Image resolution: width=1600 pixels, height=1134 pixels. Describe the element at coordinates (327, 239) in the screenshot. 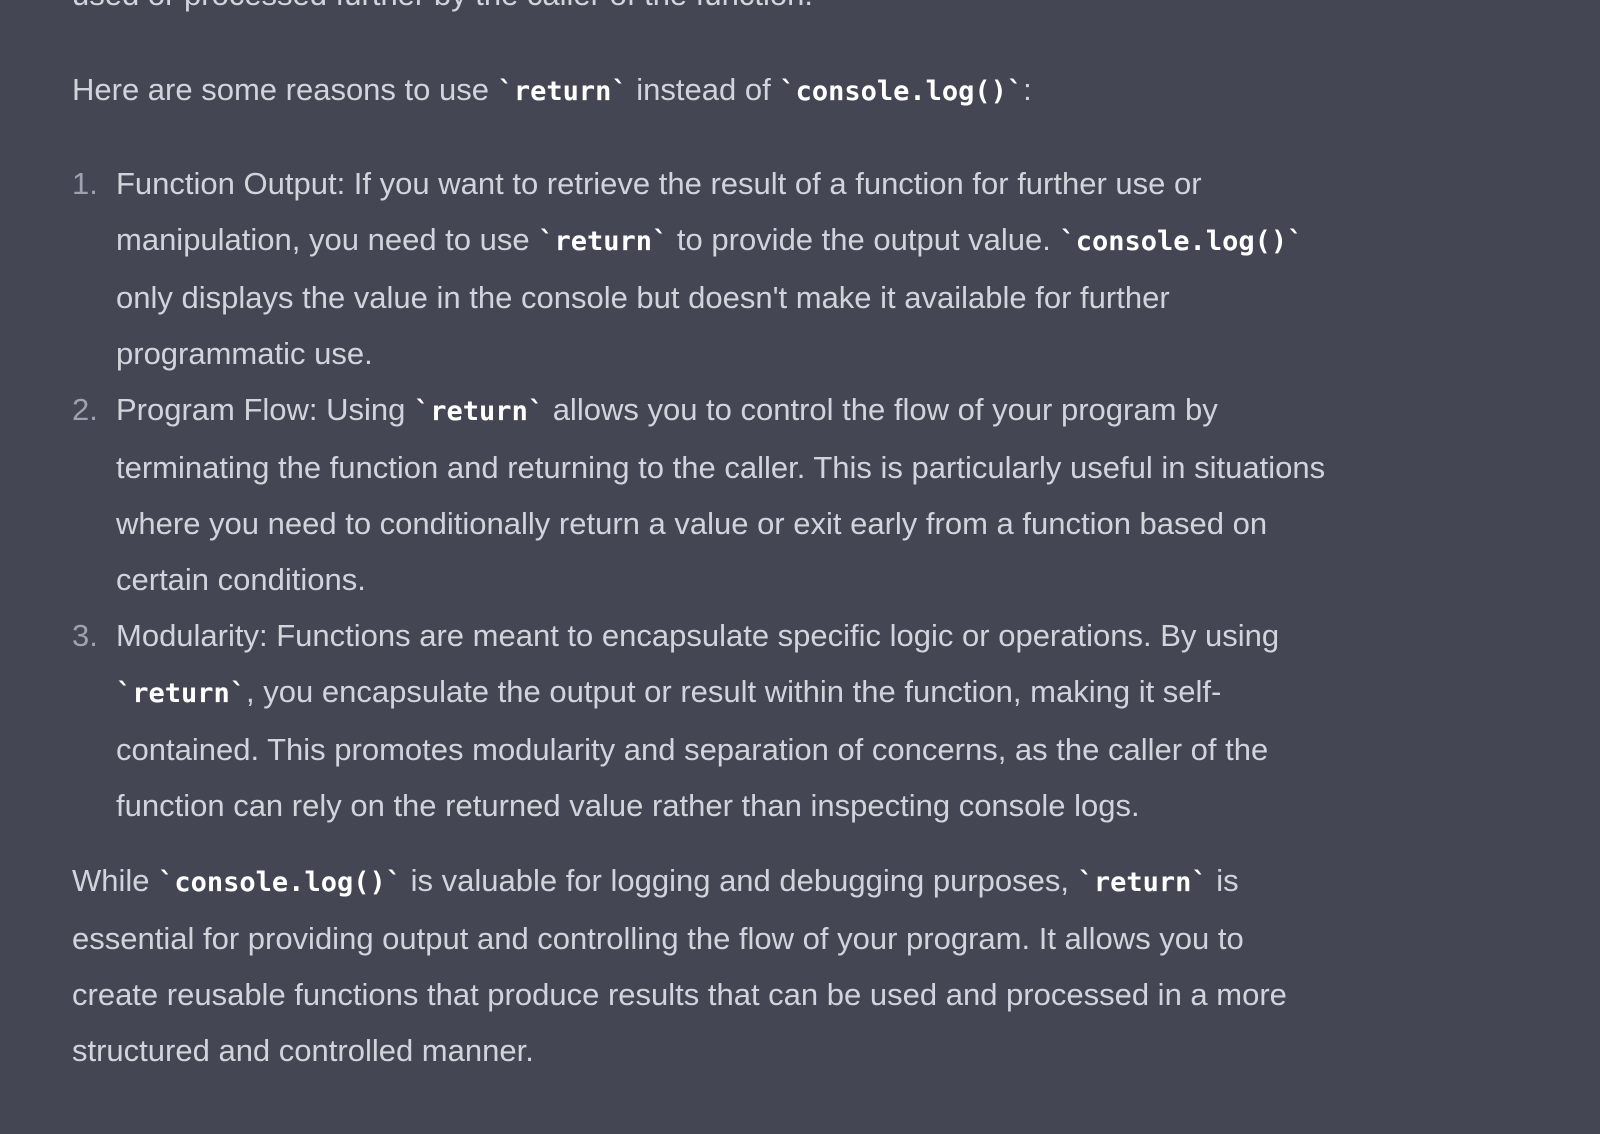

I see `line-text: manipulation, you need to use` at that location.